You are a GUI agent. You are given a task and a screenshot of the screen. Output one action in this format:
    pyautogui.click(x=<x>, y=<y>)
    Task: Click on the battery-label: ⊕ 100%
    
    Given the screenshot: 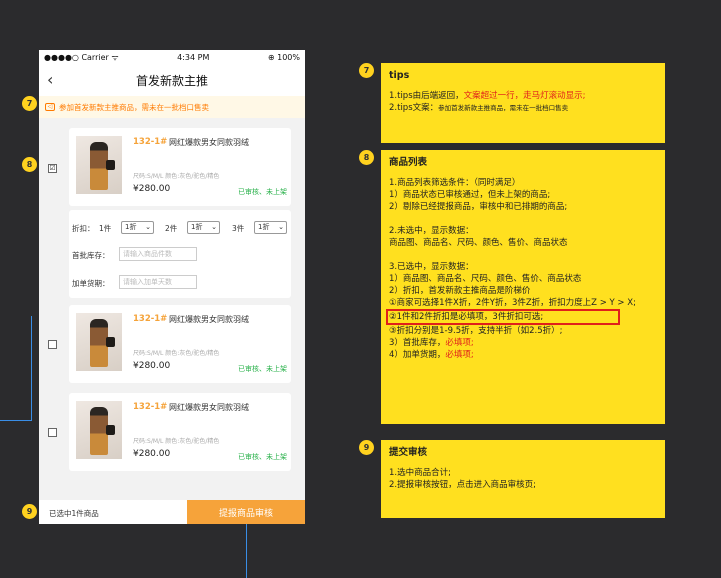 What is the action you would take?
    pyautogui.click(x=283, y=57)
    